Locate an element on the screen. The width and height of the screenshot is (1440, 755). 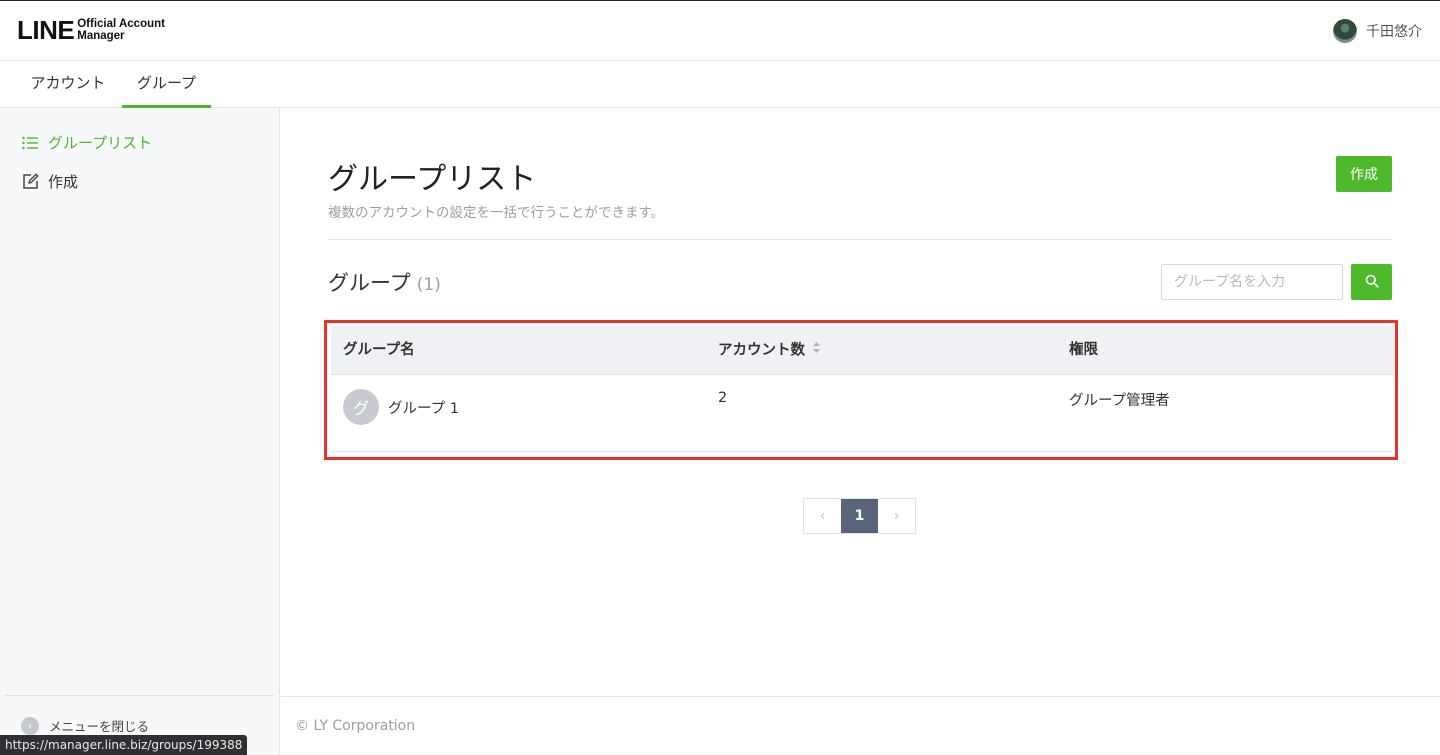
pagination: ‹ 1 › is located at coordinates (859, 516).